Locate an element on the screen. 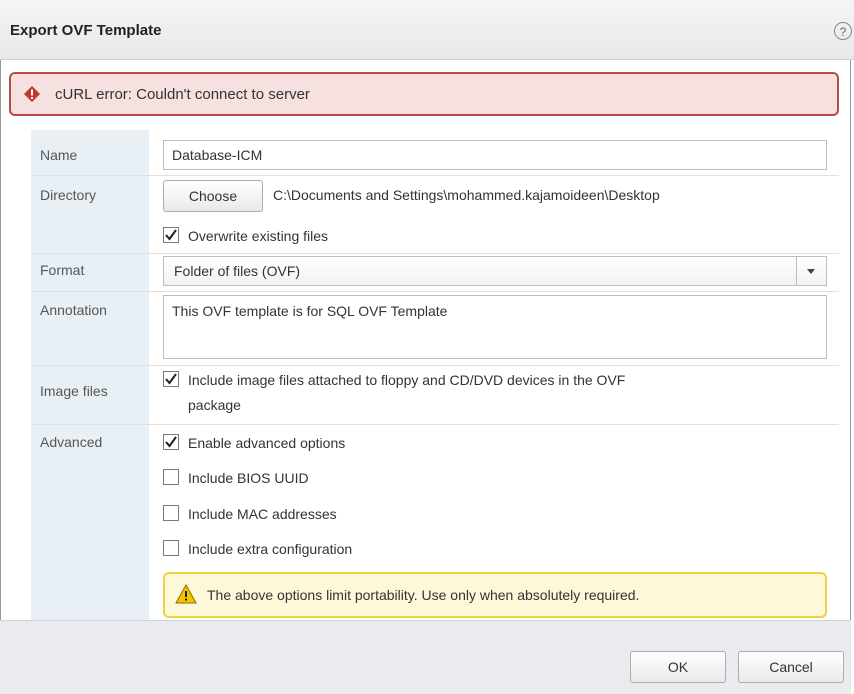 This screenshot has height=694, width=854. include-mac-addresses-checkbox is located at coordinates (171, 513).